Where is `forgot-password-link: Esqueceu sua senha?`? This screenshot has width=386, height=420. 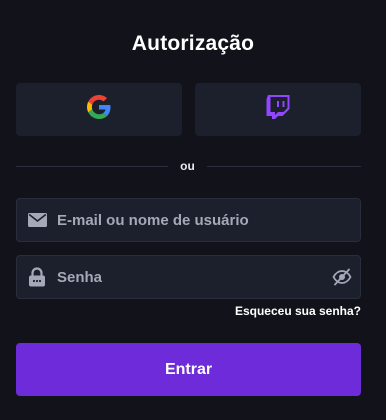
forgot-password-link: Esqueceu sua senha? is located at coordinates (298, 311).